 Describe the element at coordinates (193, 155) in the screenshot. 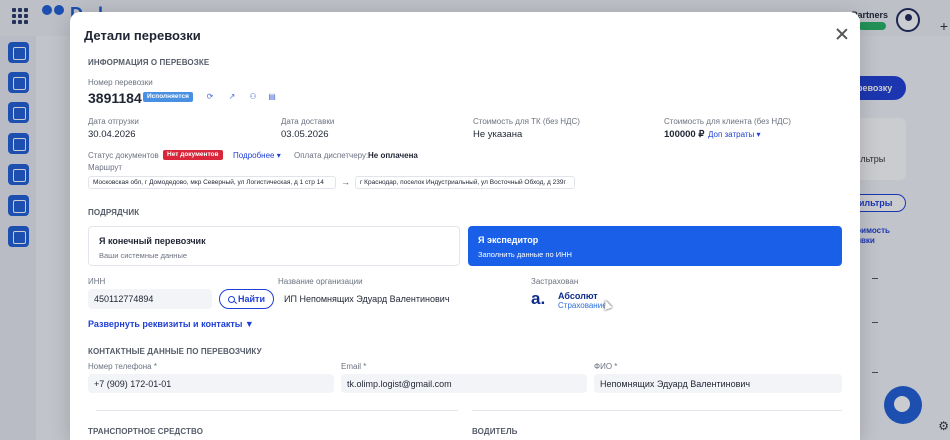

I see `docs-status-badge: Нет документов` at that location.